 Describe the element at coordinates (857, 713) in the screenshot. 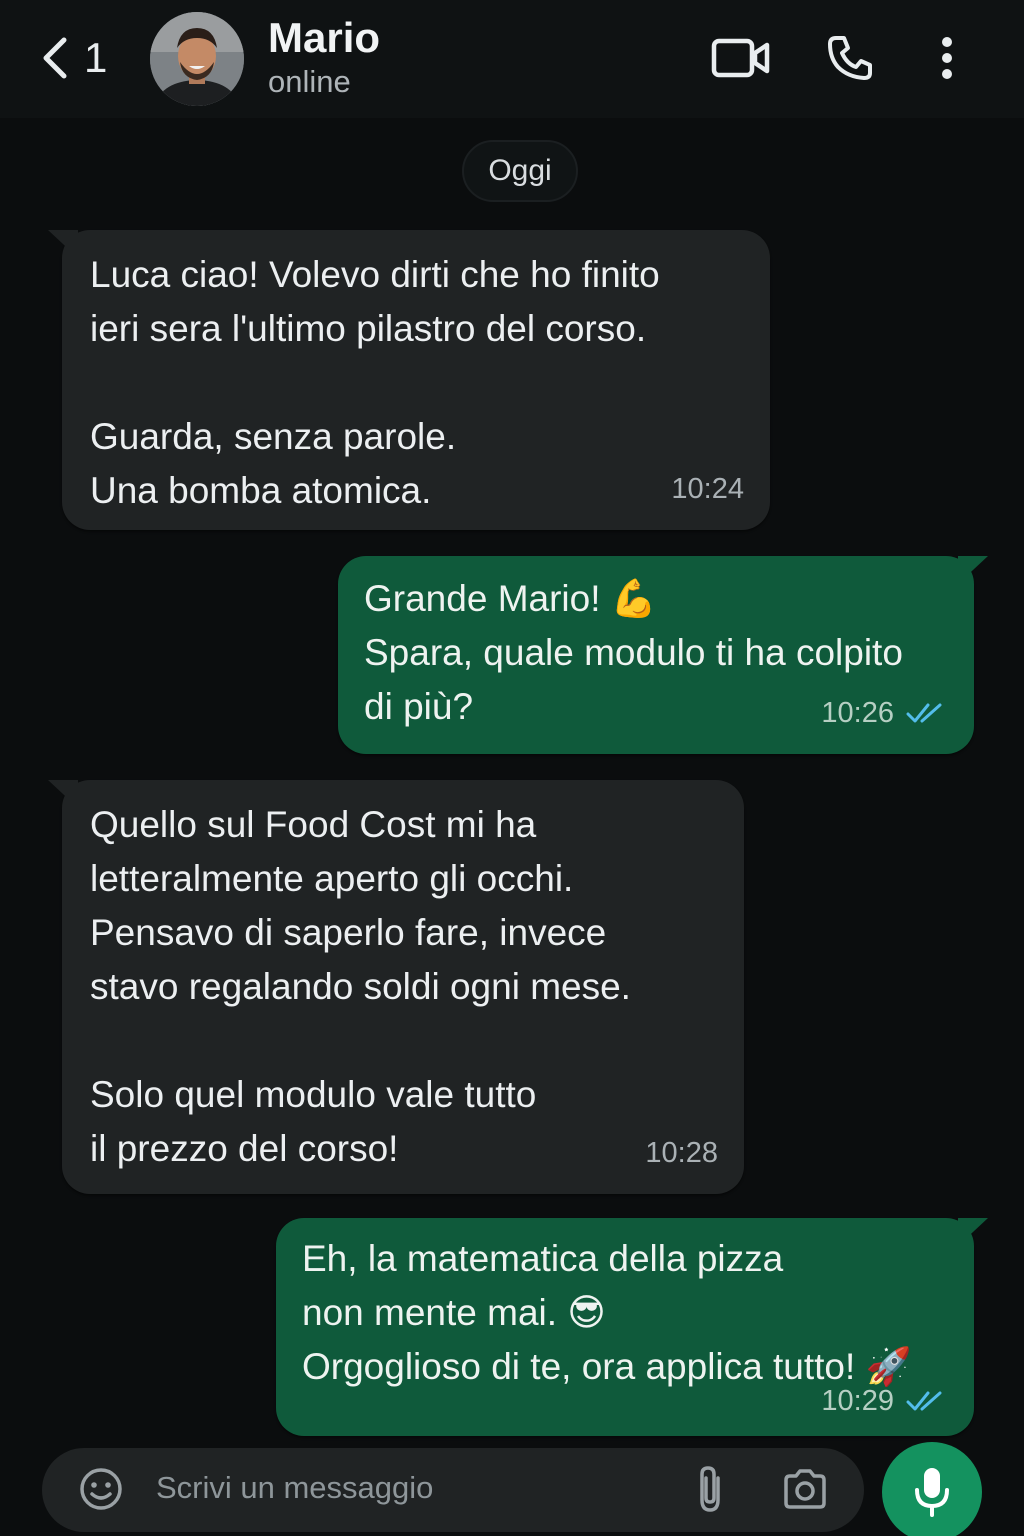

I see `message-time: 10:26` at that location.